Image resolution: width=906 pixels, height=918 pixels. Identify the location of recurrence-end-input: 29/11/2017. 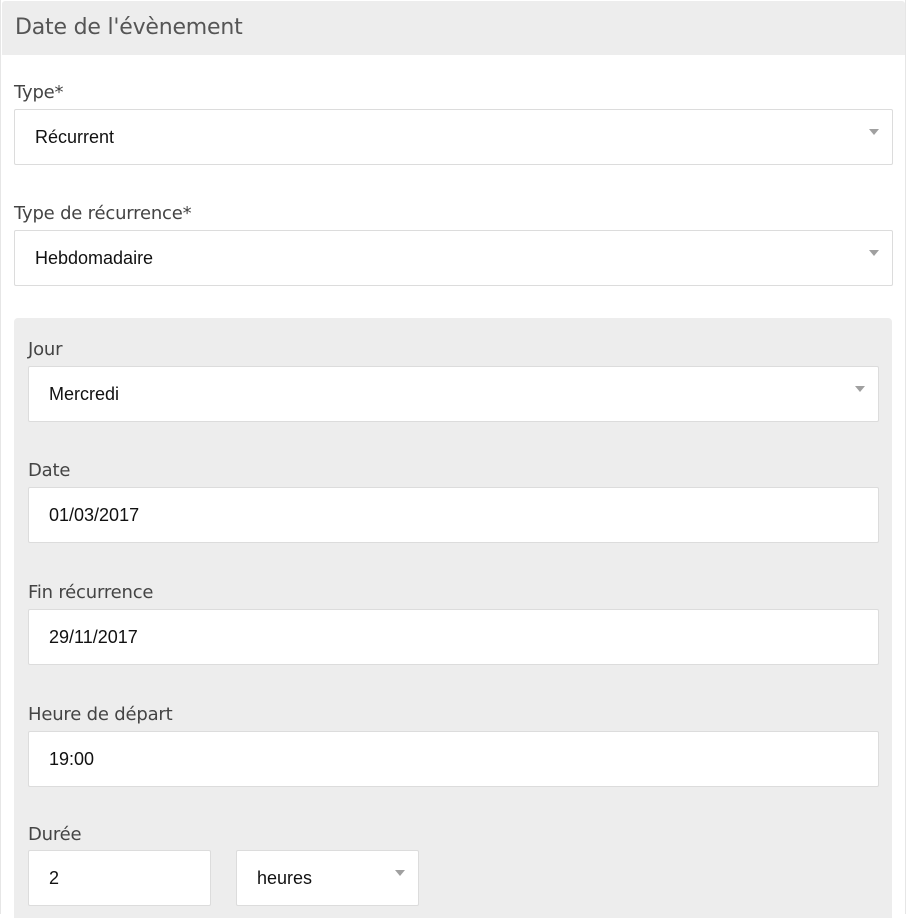
(453, 637).